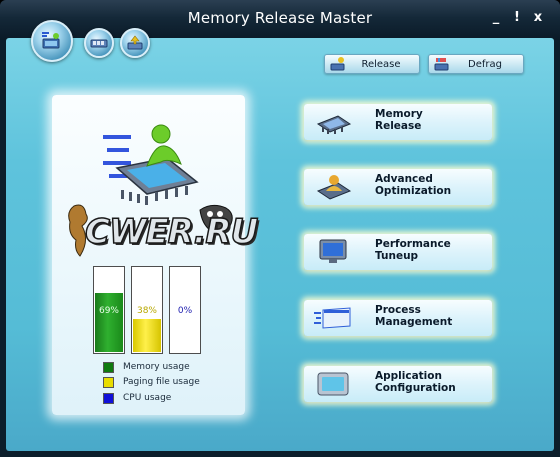  I want to click on legend-memory: Memory usage, so click(146, 367).